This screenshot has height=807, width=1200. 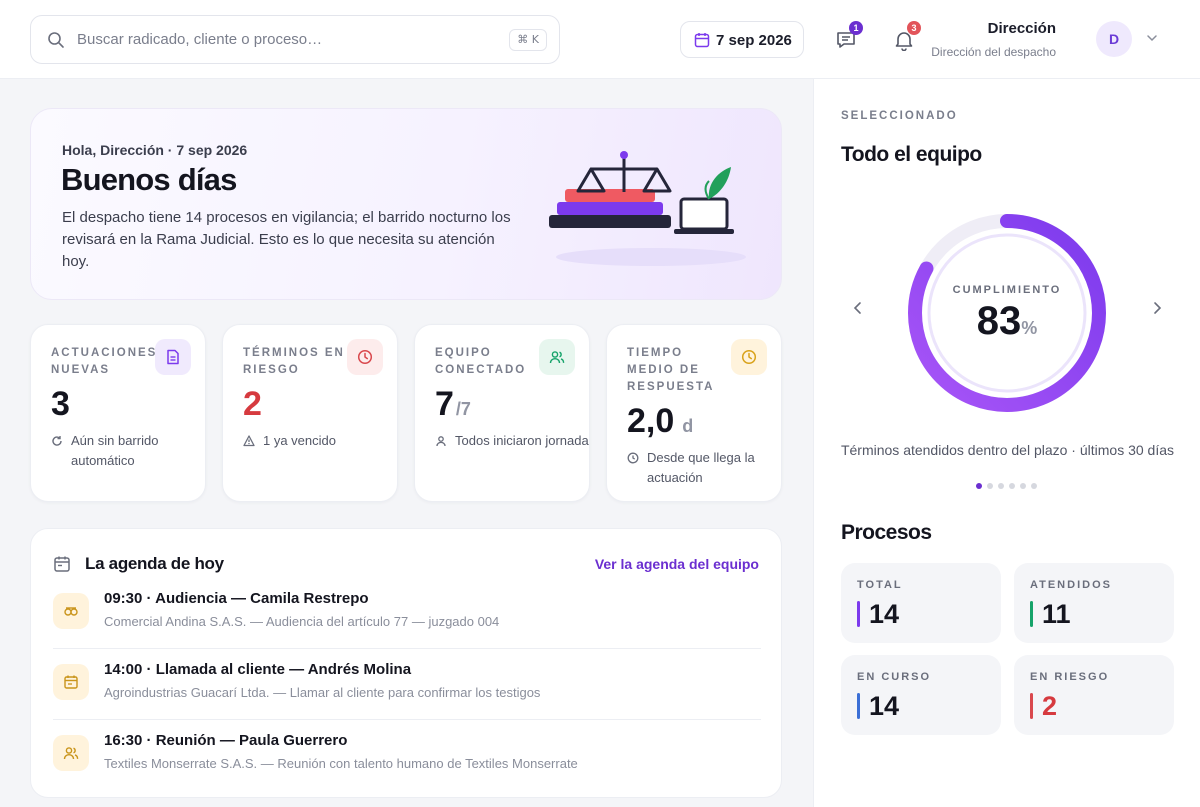 I want to click on user-icon, so click(x=441, y=441).